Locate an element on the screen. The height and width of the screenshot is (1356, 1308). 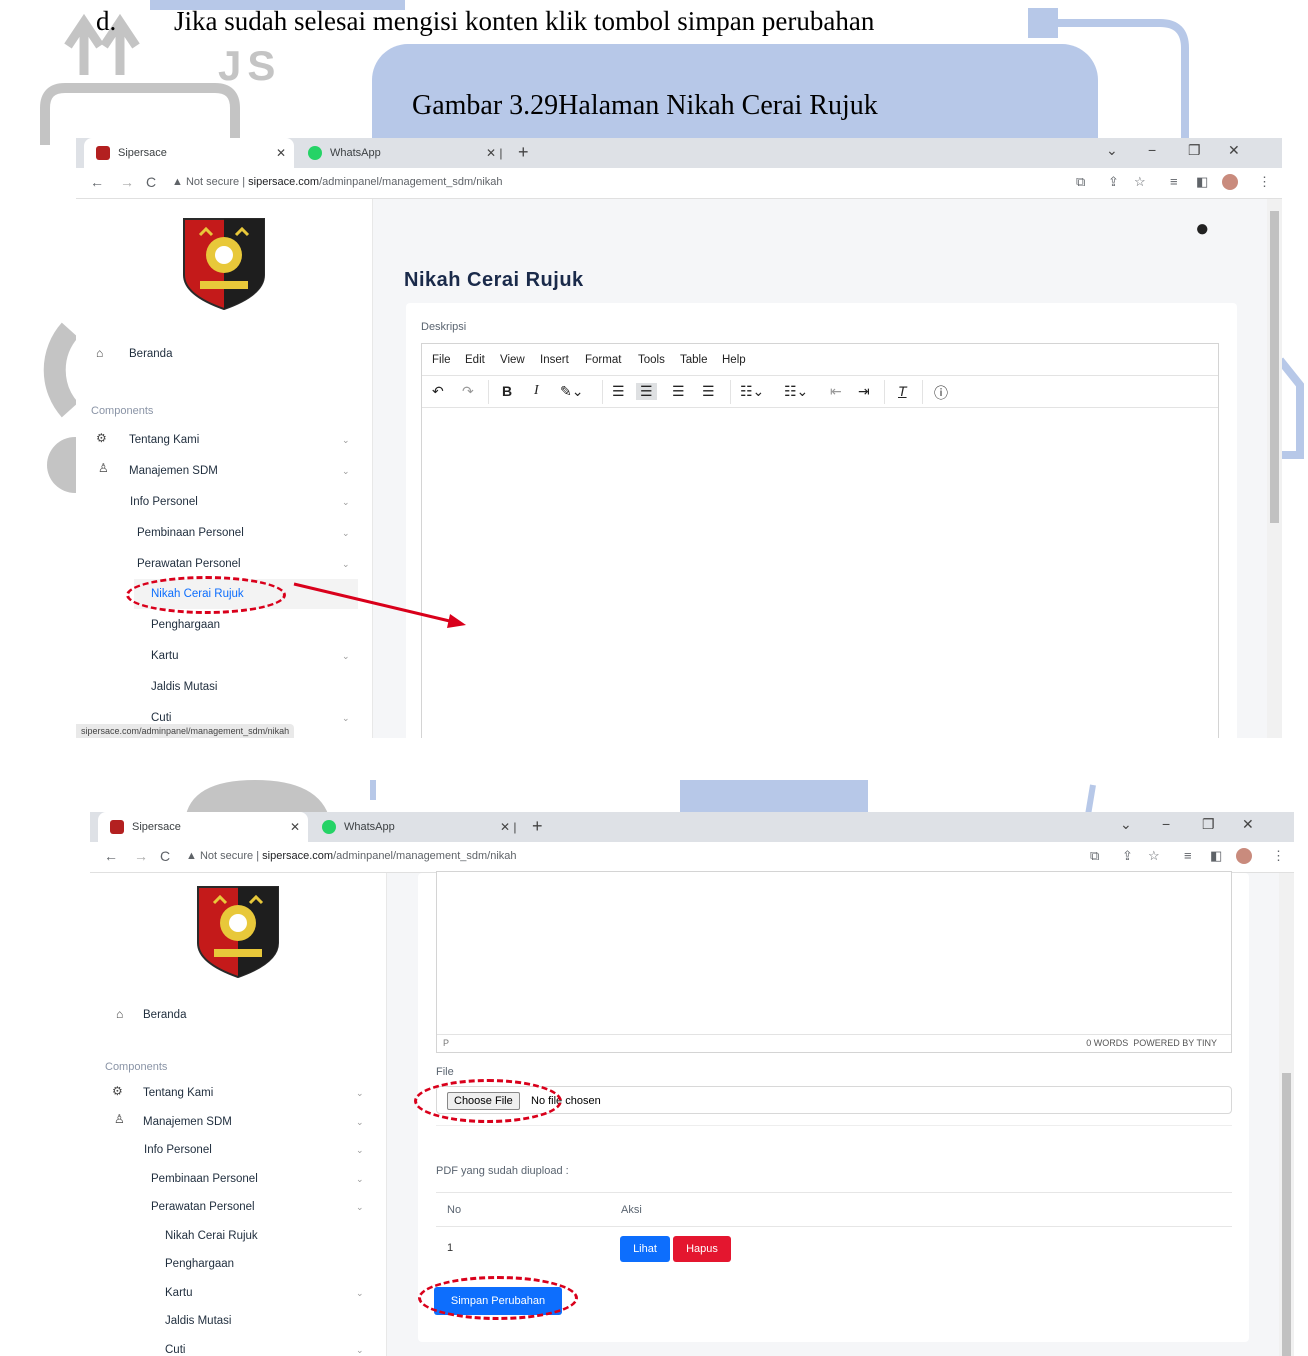
sidebar-item-nikah-cerai-rujuk: Nikah Cerai Rujuk is located at coordinates (211, 1236).